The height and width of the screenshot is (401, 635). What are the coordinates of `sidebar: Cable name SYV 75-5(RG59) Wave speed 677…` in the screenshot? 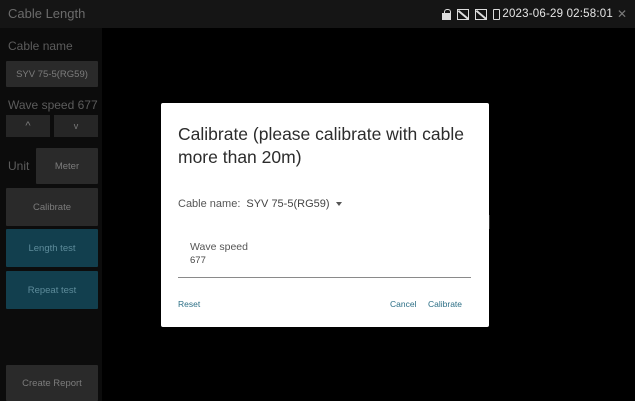 It's located at (51, 214).